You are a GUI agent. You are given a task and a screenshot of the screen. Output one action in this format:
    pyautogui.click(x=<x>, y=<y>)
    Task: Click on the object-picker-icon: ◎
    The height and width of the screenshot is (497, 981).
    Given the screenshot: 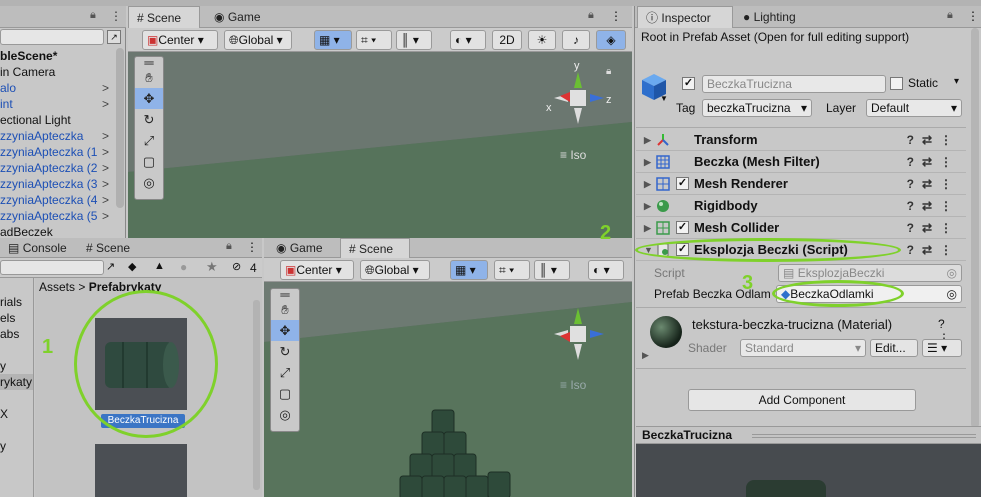 What is the action you would take?
    pyautogui.click(x=952, y=294)
    